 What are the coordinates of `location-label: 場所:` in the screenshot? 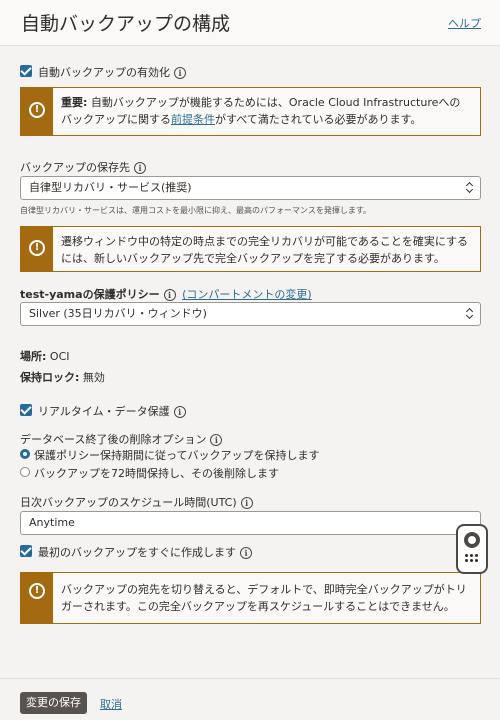 It's located at (33, 356).